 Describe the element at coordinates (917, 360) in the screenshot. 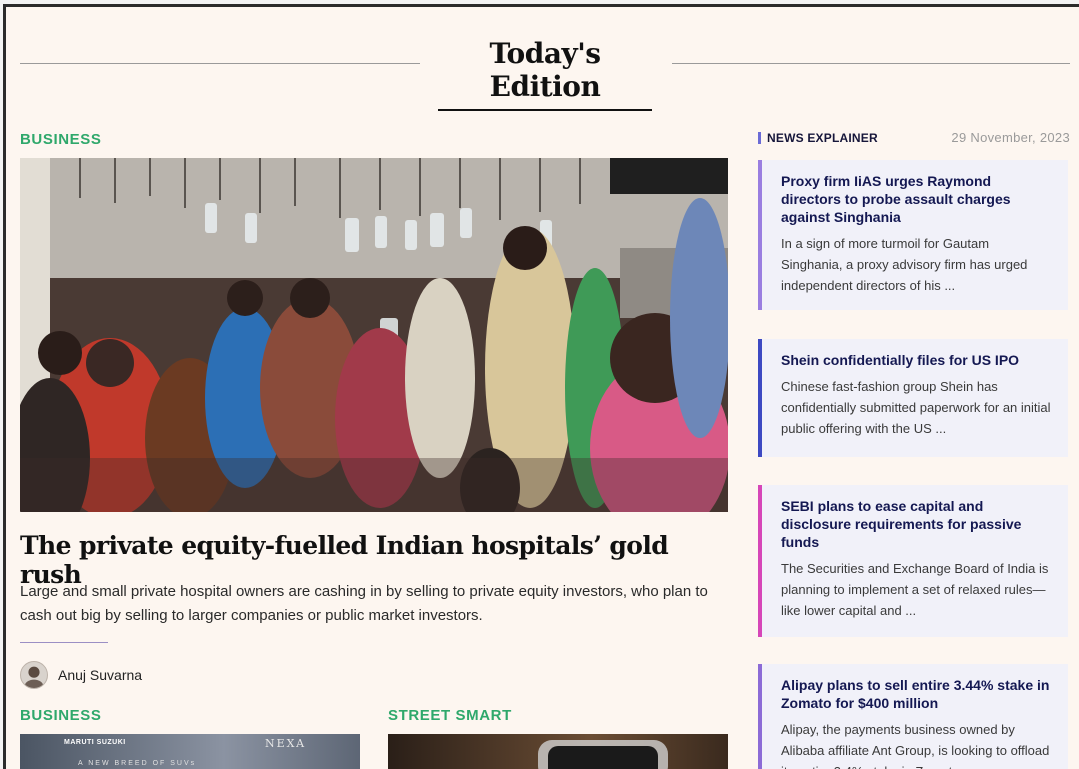

I see `explainer-card-title: Shein confidentially files for US IPO` at that location.